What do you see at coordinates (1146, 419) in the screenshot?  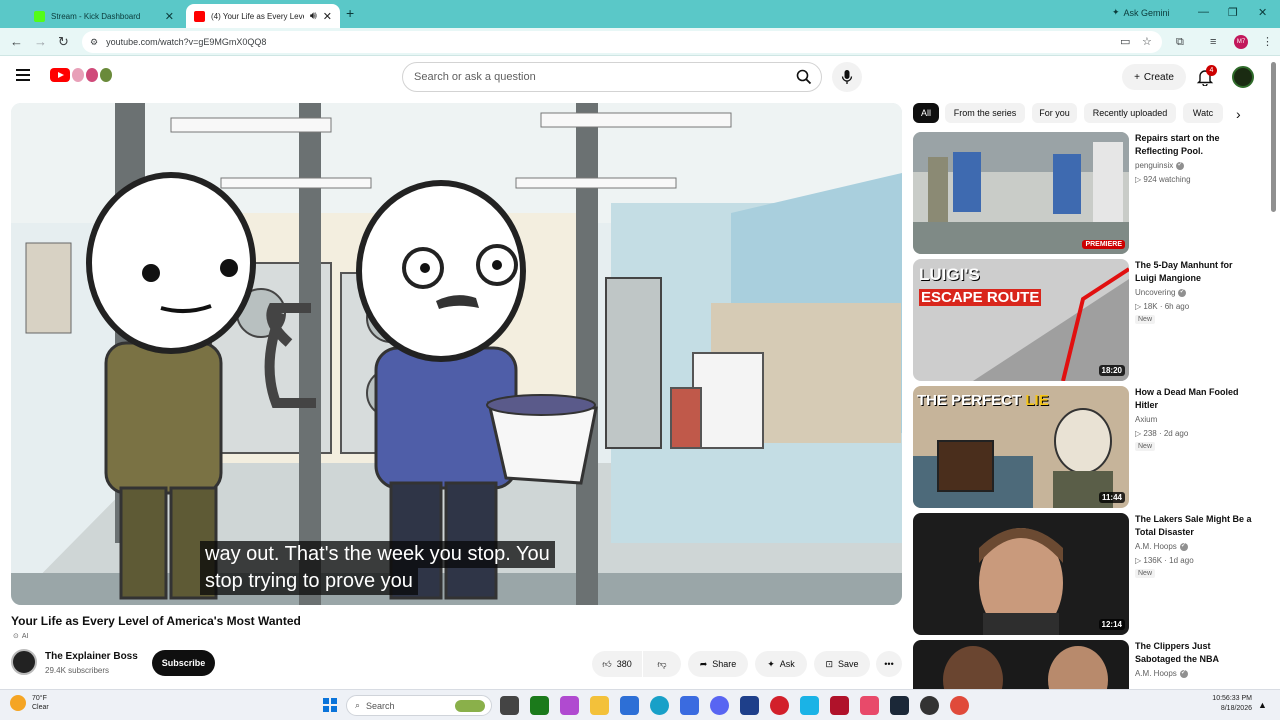 I see `rec-channel: Axium` at bounding box center [1146, 419].